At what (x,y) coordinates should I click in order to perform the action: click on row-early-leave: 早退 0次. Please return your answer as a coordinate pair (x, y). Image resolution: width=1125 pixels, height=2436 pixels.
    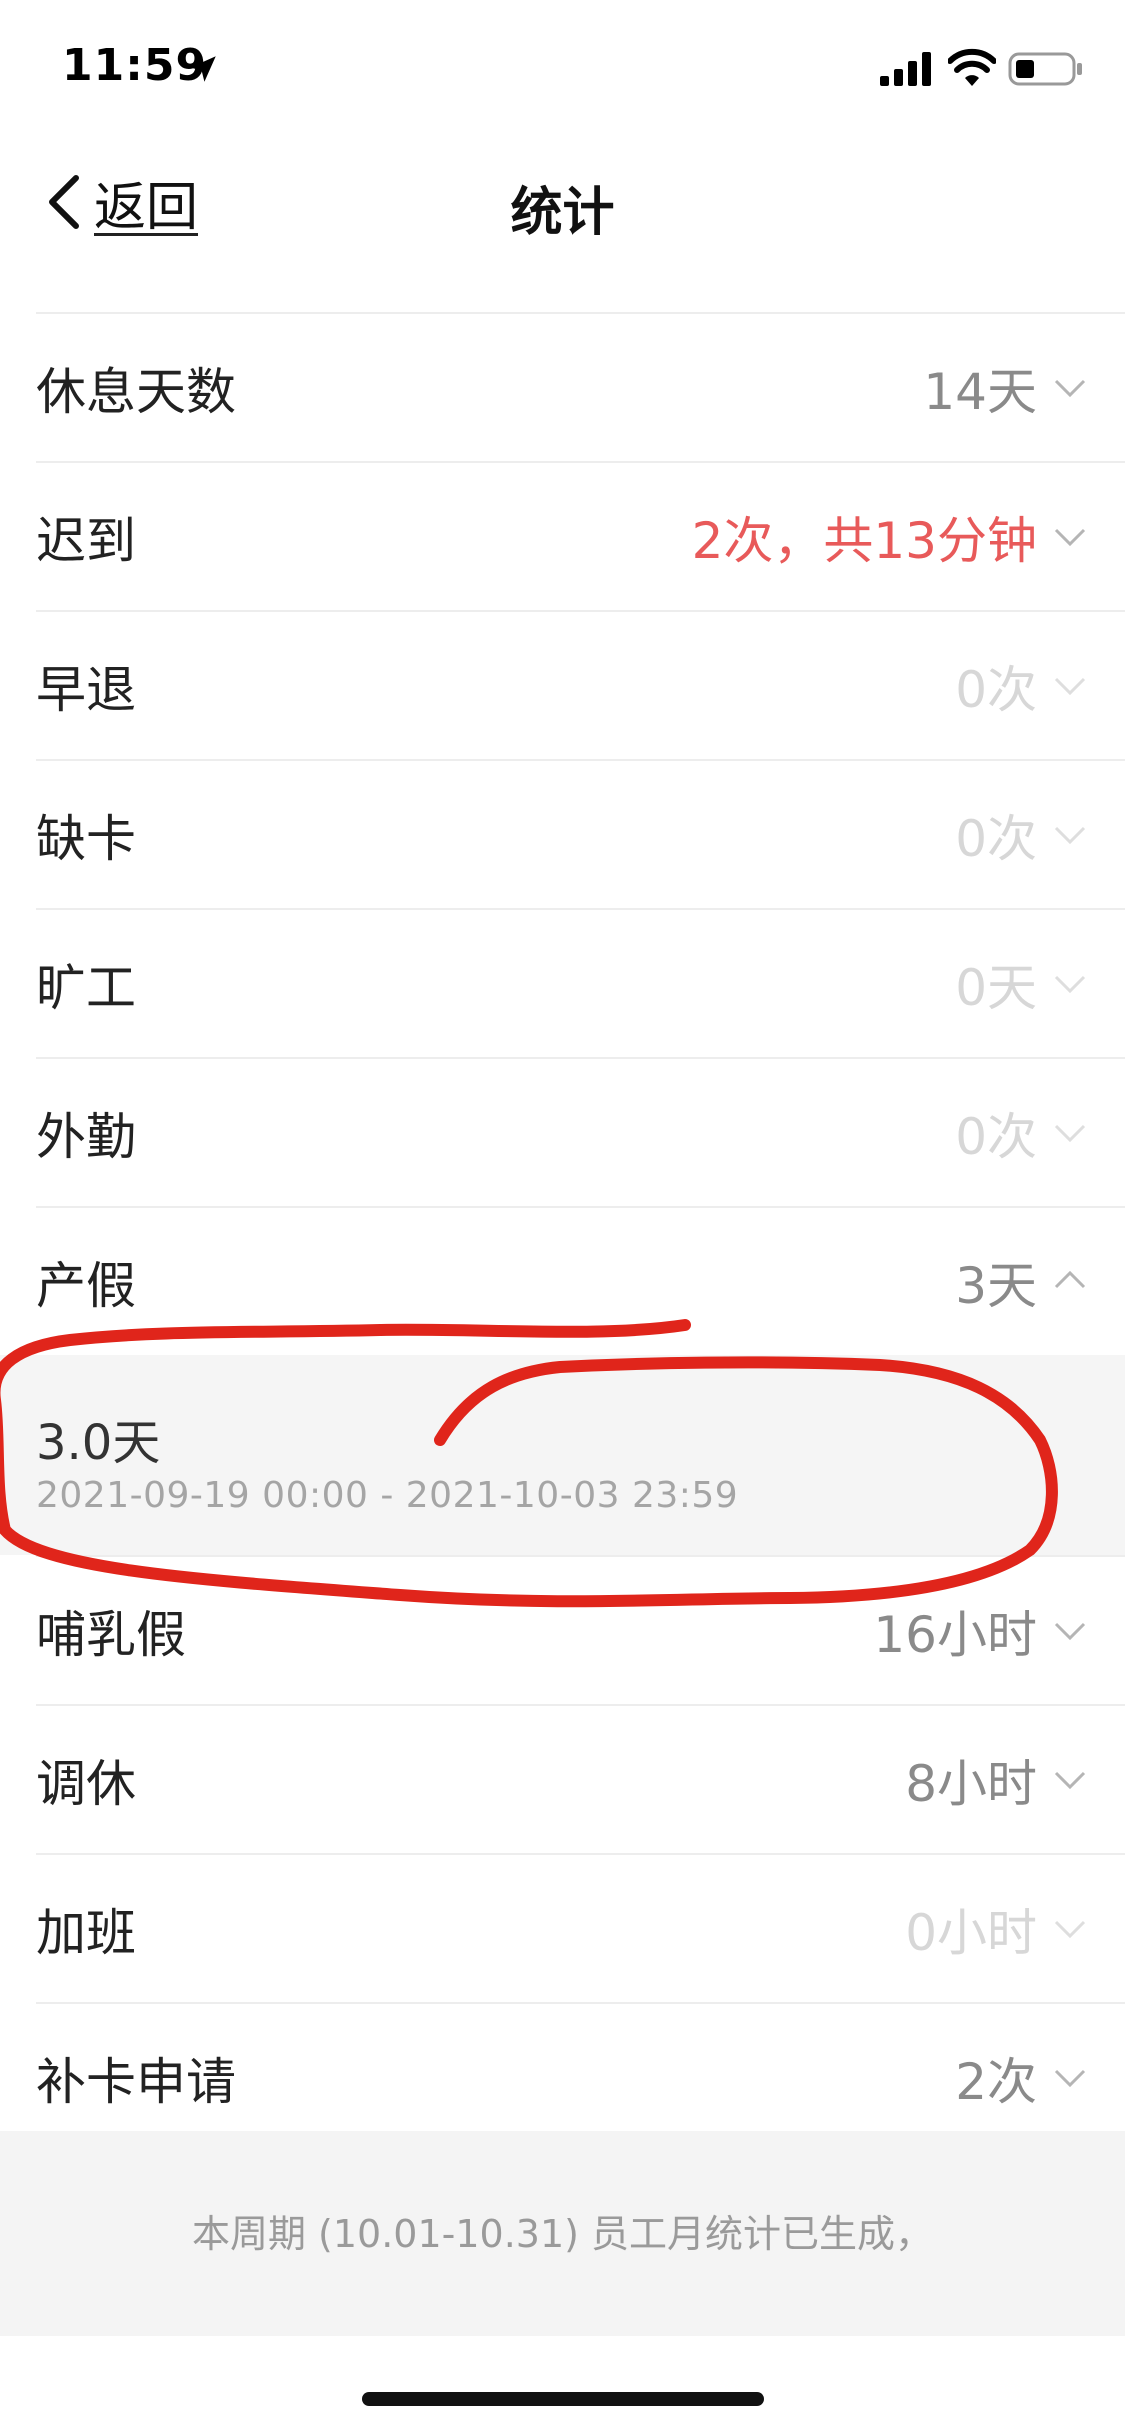
    Looking at the image, I should click on (580, 684).